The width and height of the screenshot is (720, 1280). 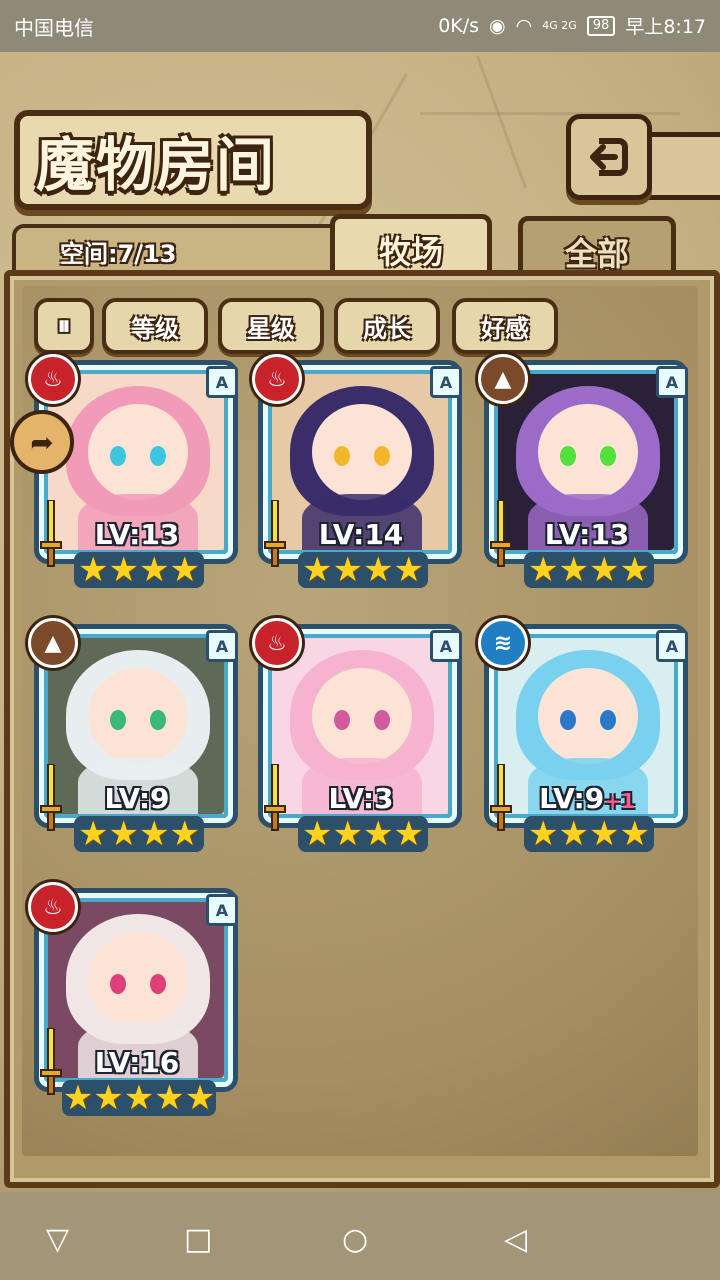 I want to click on monster-card: ♨ A LV:14 ★★★★, so click(x=358, y=471).